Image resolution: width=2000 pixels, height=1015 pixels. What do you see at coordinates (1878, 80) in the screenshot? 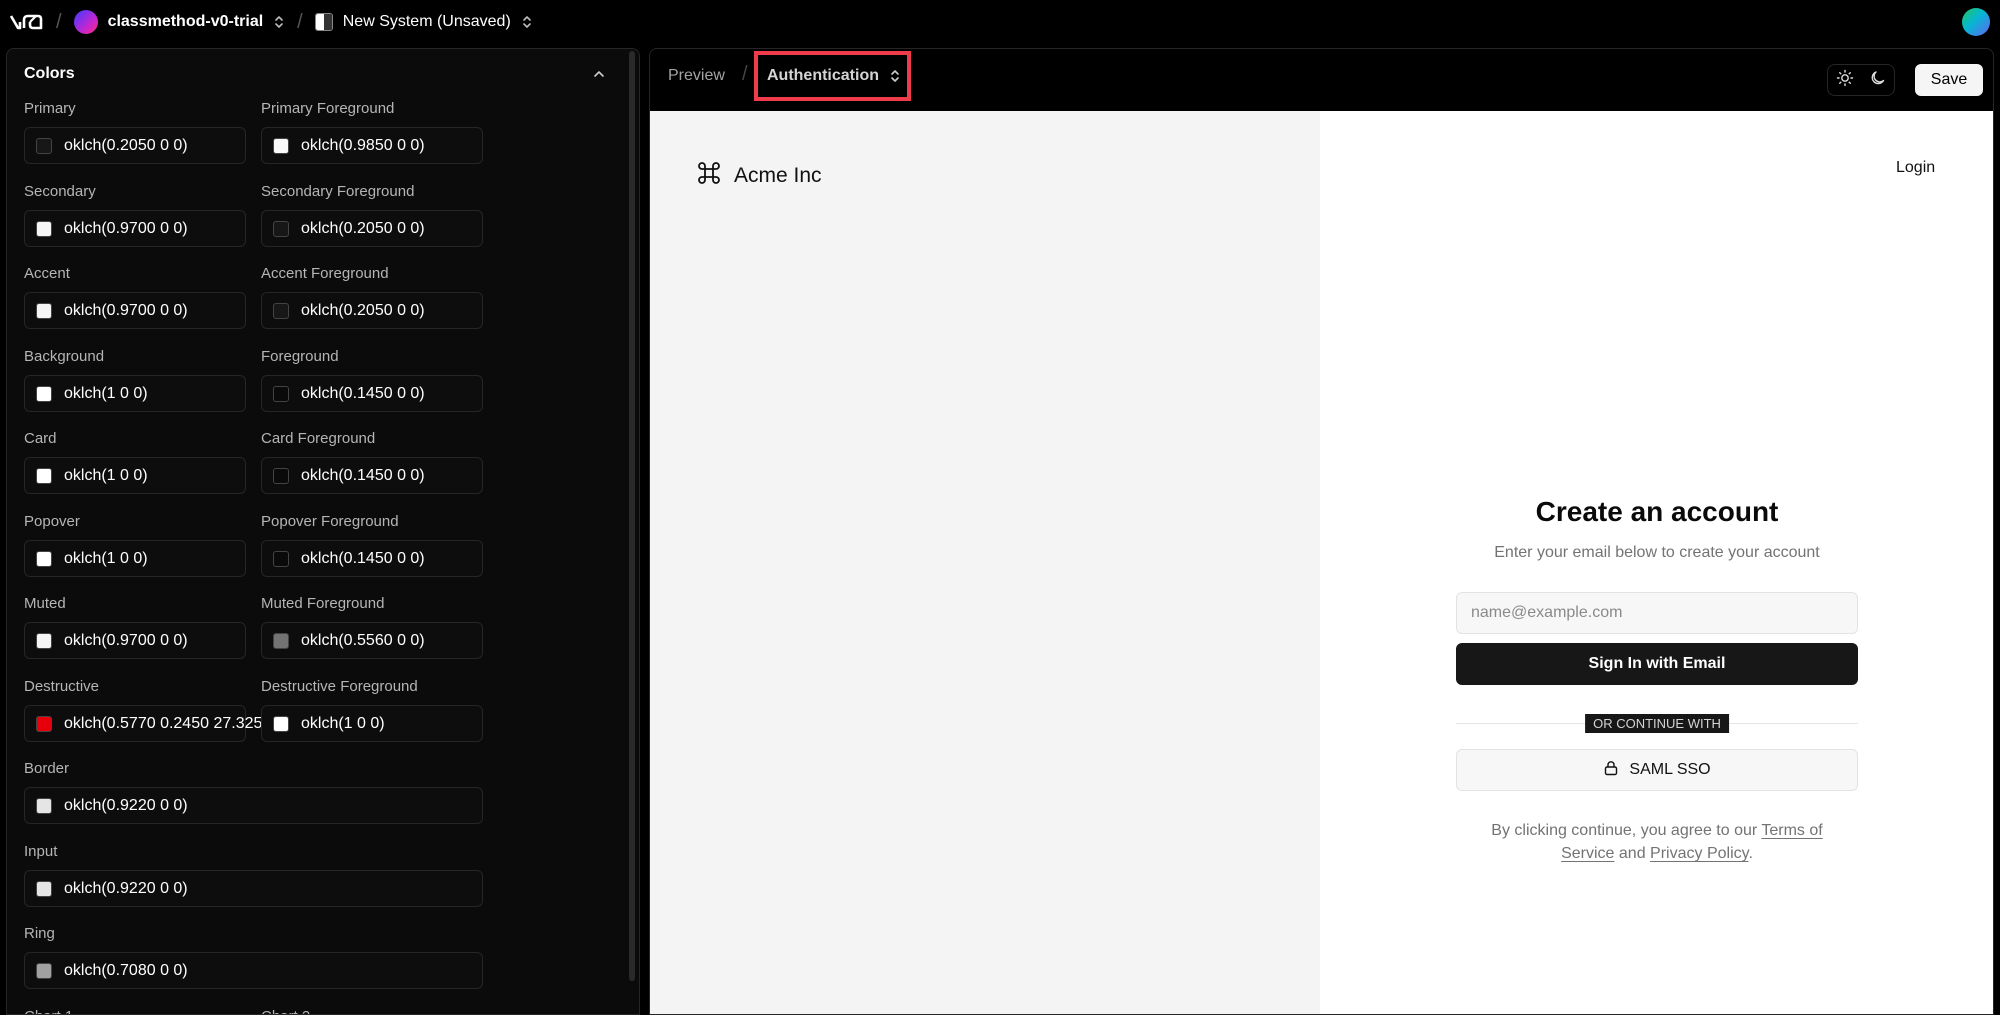
I see `moon-icon` at bounding box center [1878, 80].